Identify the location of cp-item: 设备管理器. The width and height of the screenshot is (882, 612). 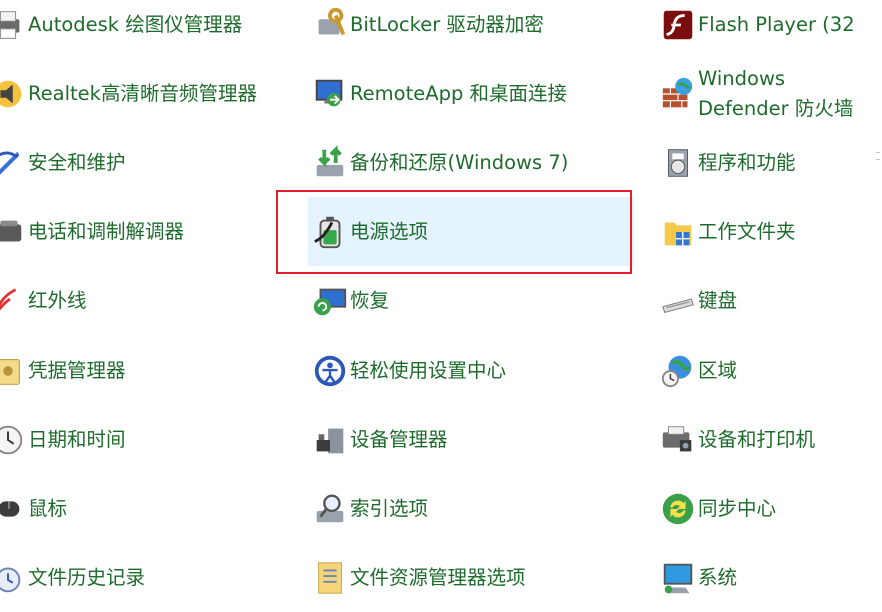
(471, 439).